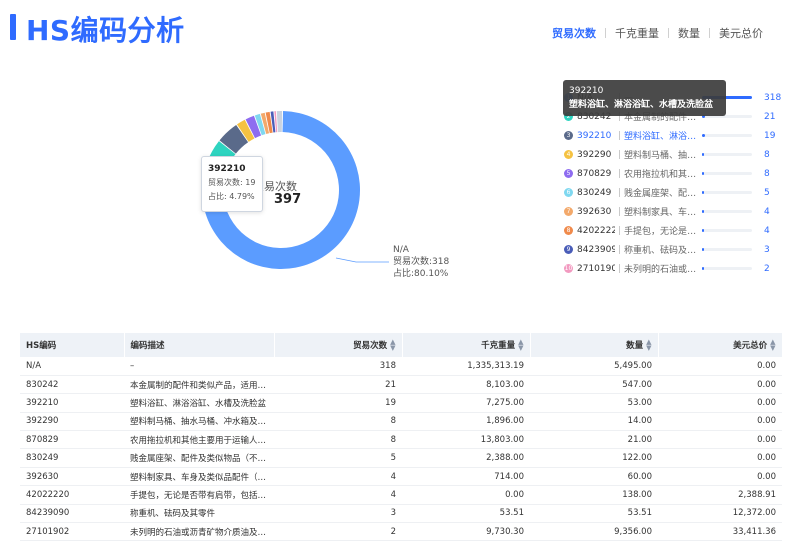  Describe the element at coordinates (72, 532) in the screenshot. I see `col-hs-code-cell: 27101902` at that location.